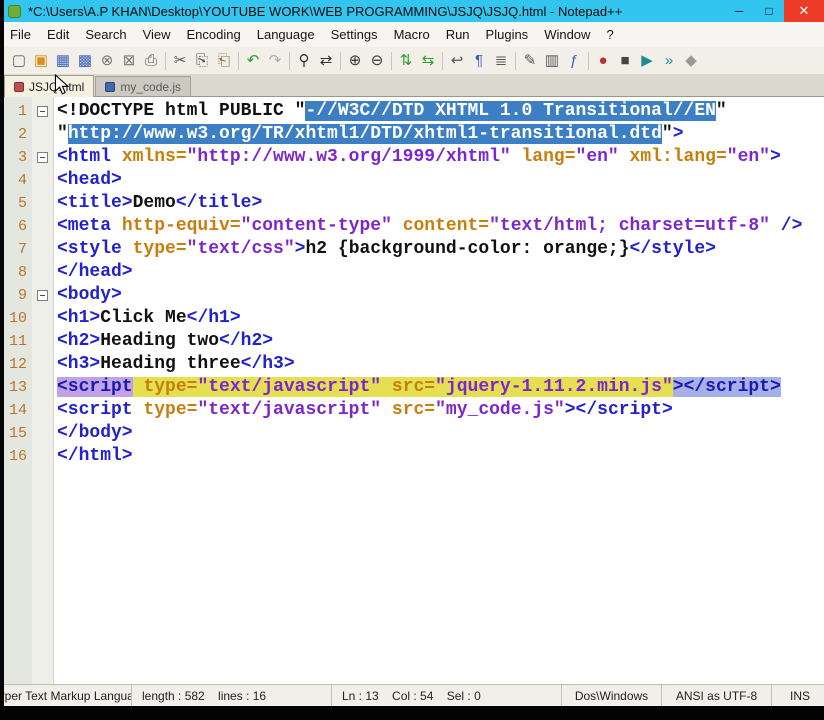  Describe the element at coordinates (214, 34) in the screenshot. I see `menu-item-encoding: Encoding` at that location.